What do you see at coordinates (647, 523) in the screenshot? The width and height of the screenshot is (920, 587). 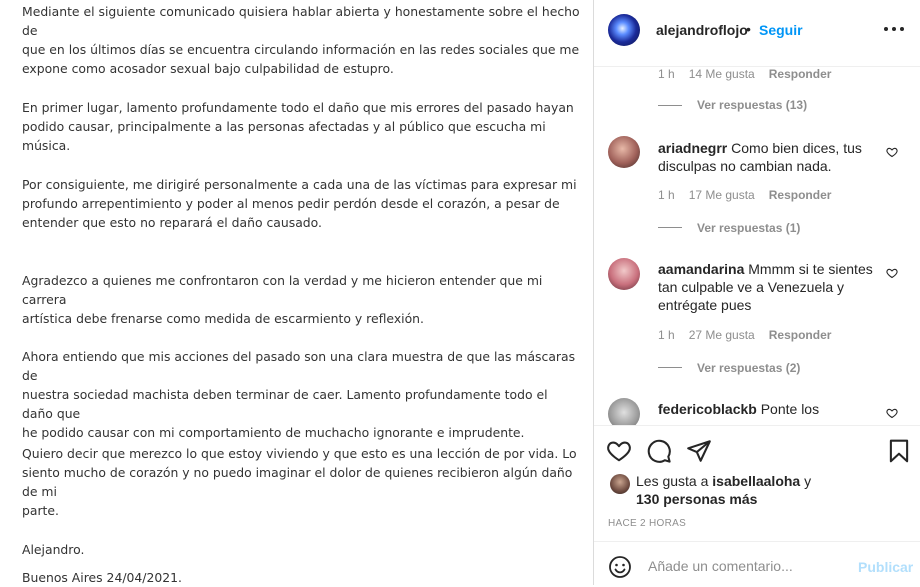 I see `post-timestamp: HACE 2 HORAS` at bounding box center [647, 523].